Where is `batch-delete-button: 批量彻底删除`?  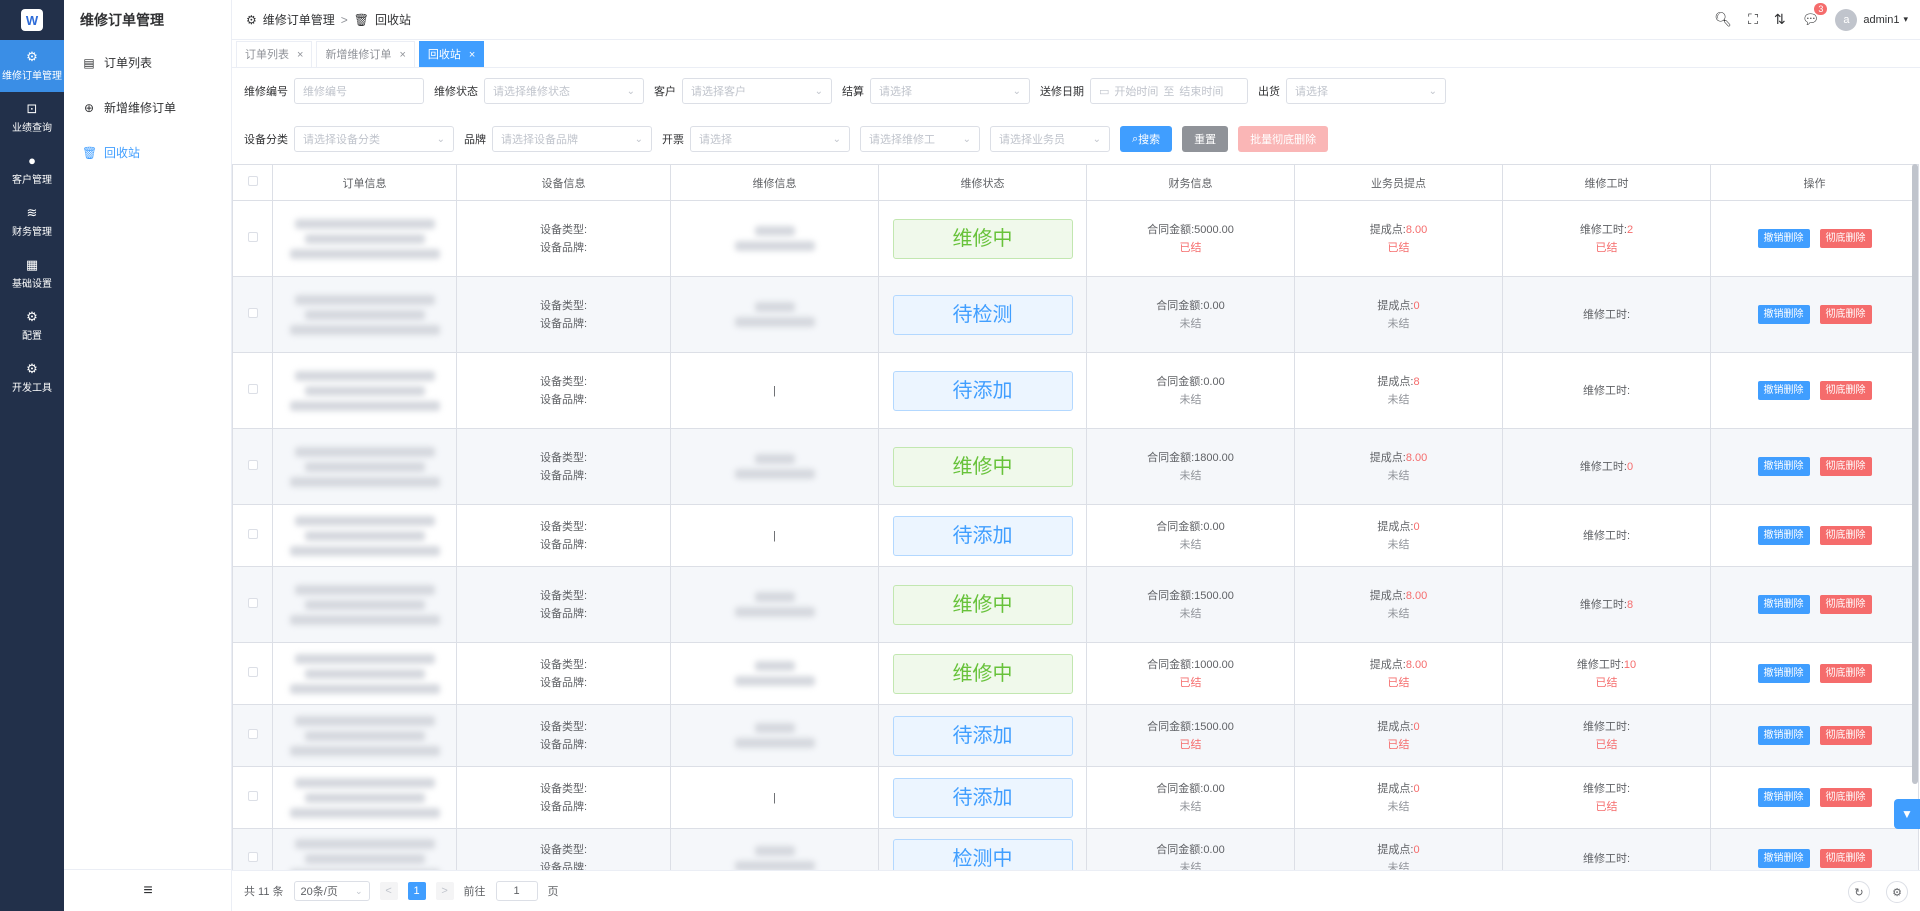
batch-delete-button: 批量彻底删除 is located at coordinates (1283, 139).